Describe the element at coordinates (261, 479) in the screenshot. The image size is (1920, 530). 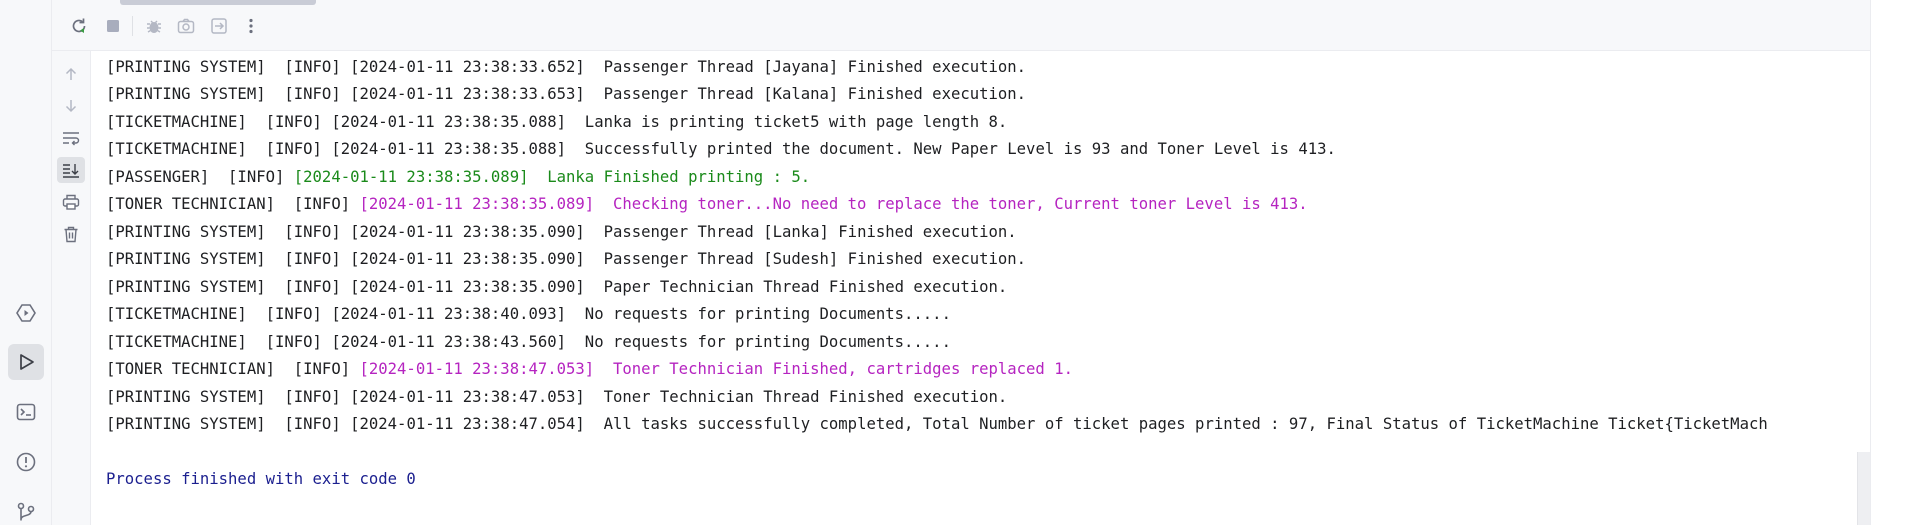
I see `exit-message: Process finished with exit code 0` at that location.